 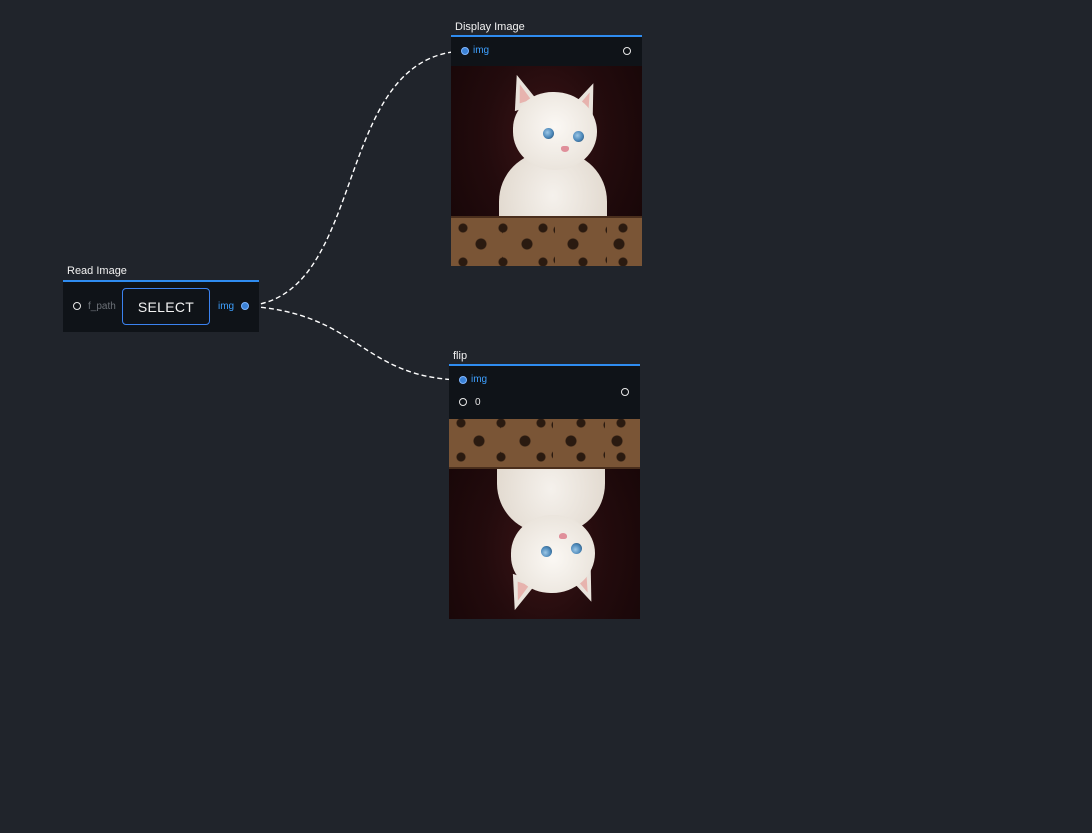 I want to click on node-title: Display Image, so click(x=490, y=27).